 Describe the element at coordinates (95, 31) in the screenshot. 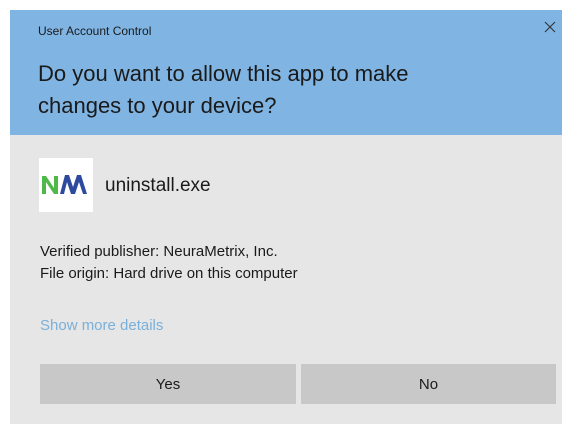

I see `window-title: User Account Control` at that location.